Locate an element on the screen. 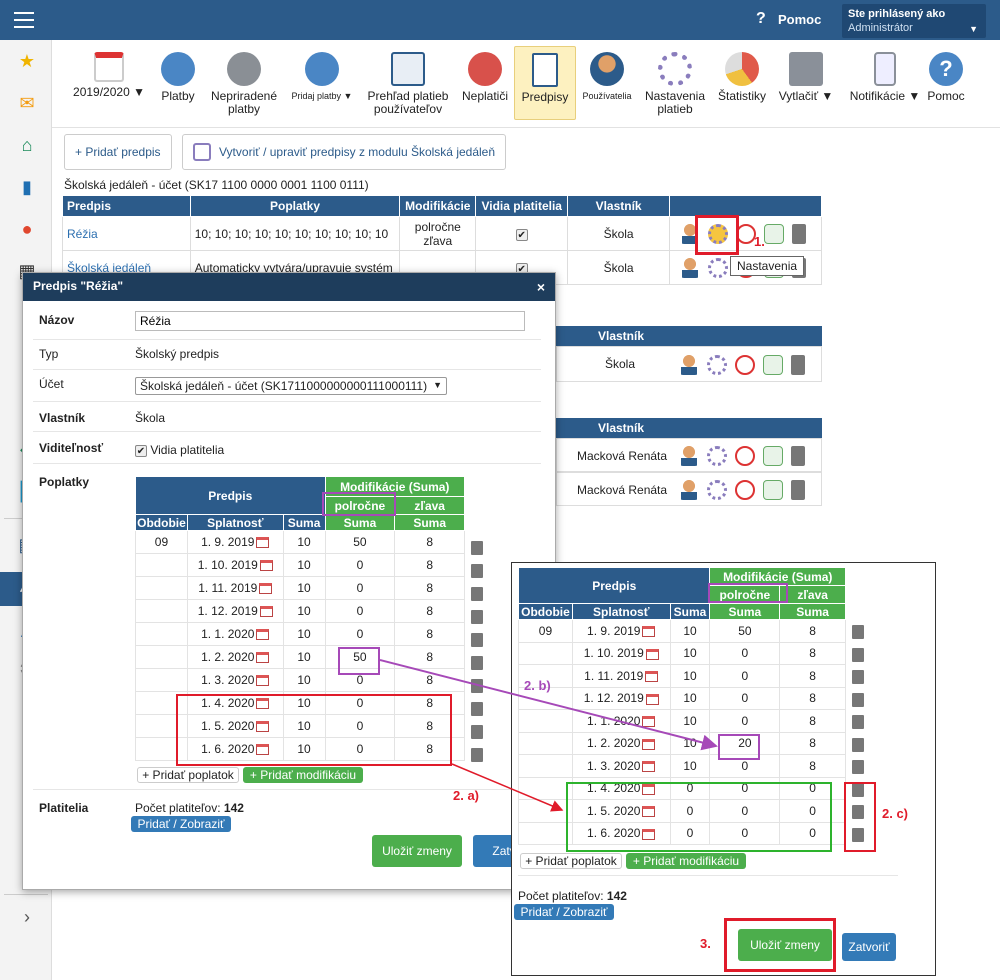  visibility-checkbox: ✔ Vidia platitelia is located at coordinates (179, 450).